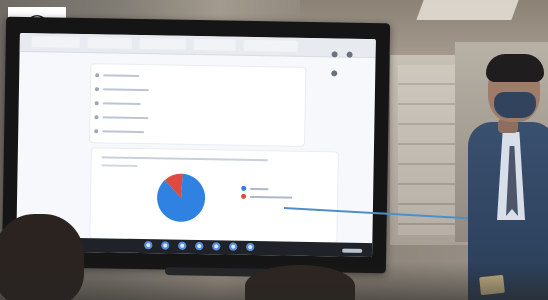  I want to click on pie-chart-svg, so click(181, 197).